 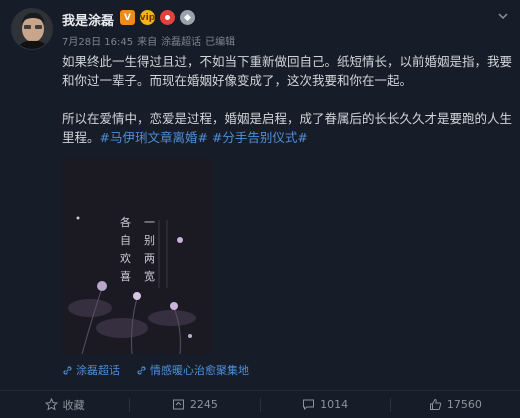 I want to click on avatar, so click(x=32, y=29).